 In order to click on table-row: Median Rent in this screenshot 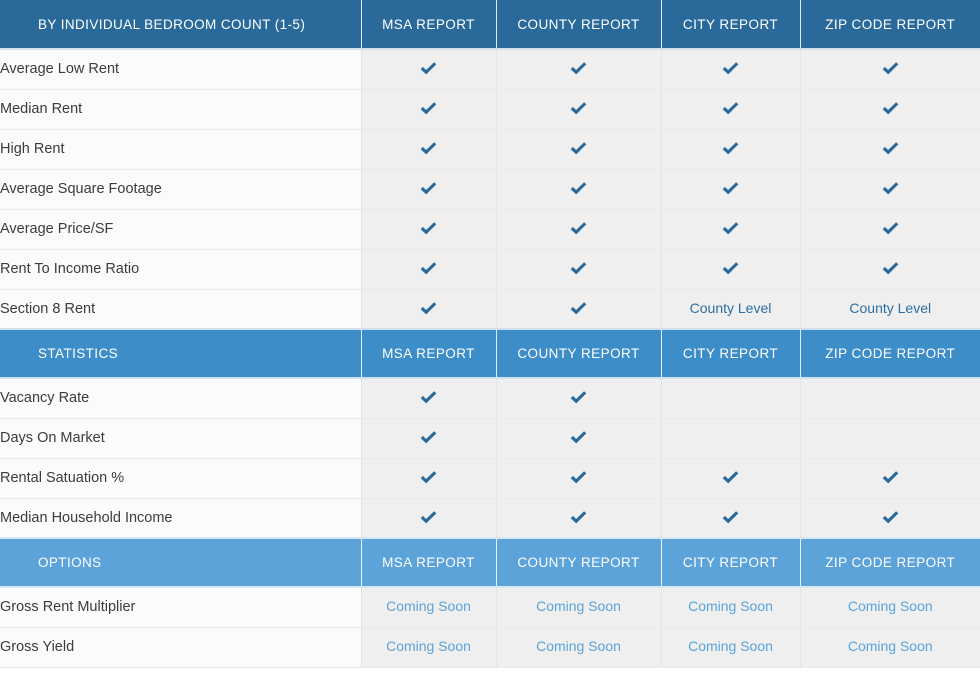, I will do `click(490, 109)`.